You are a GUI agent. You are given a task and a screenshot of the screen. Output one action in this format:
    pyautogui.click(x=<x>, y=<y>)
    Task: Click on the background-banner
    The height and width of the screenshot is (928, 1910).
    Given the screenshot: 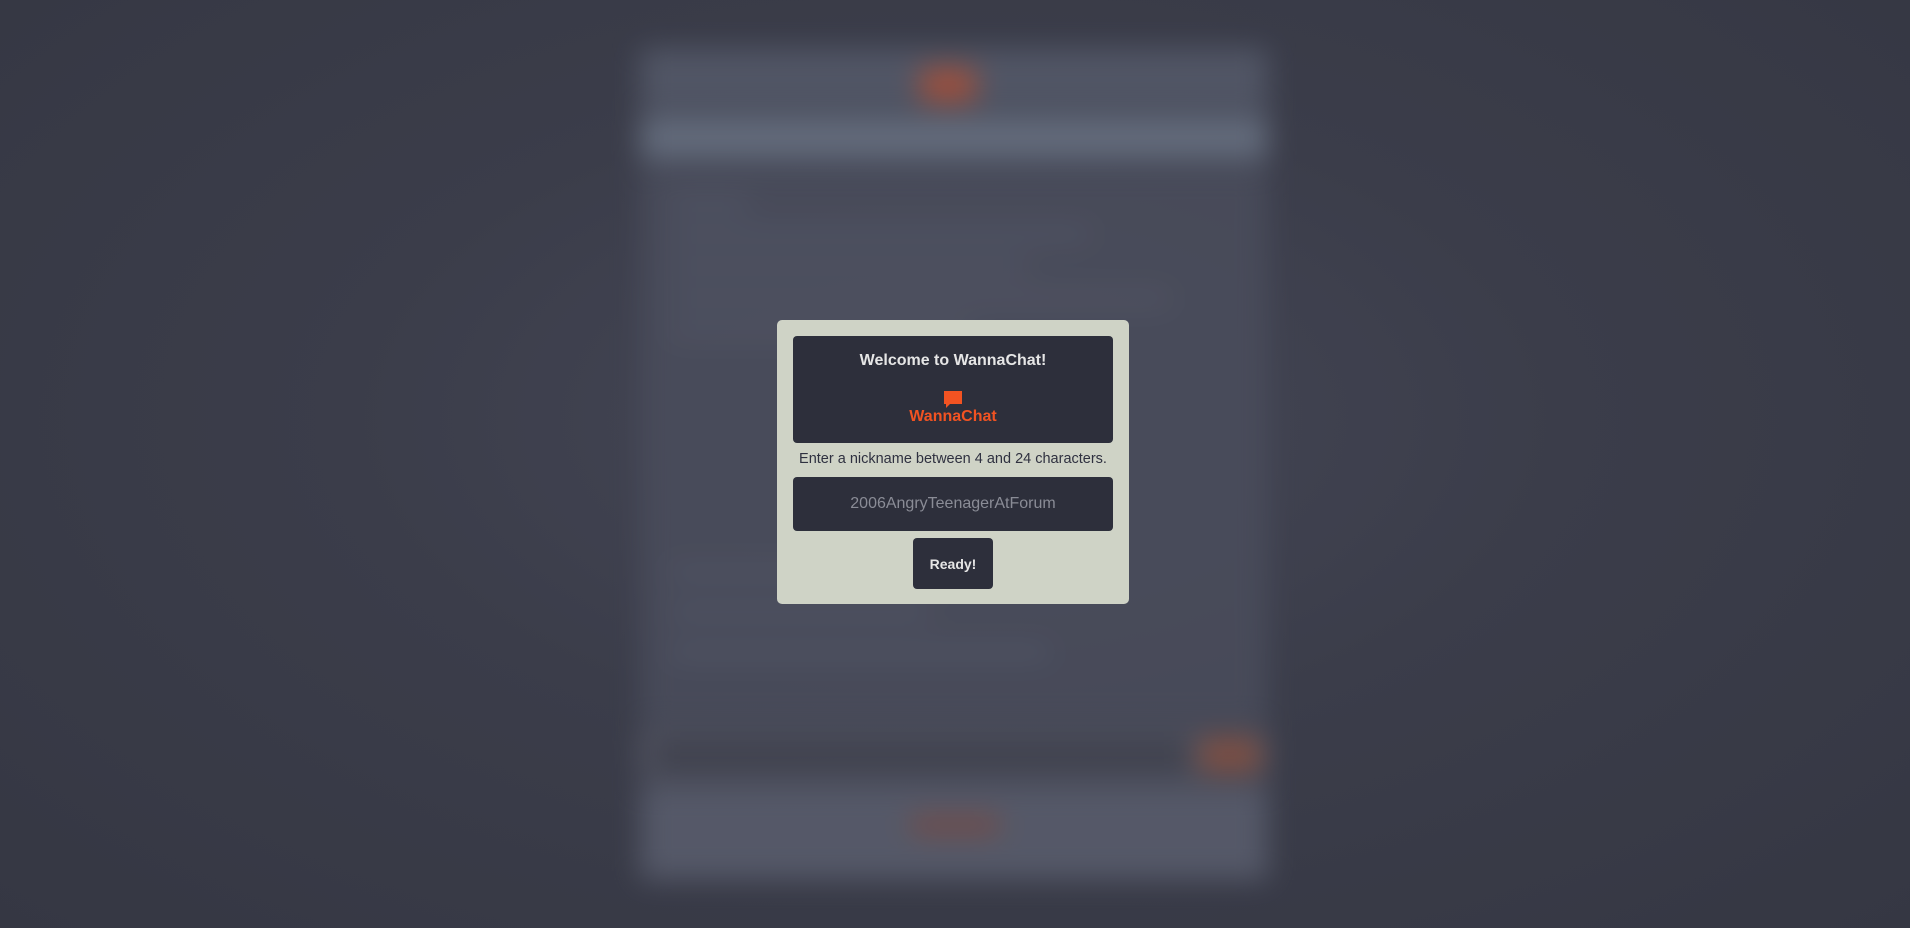 What is the action you would take?
    pyautogui.click(x=954, y=138)
    